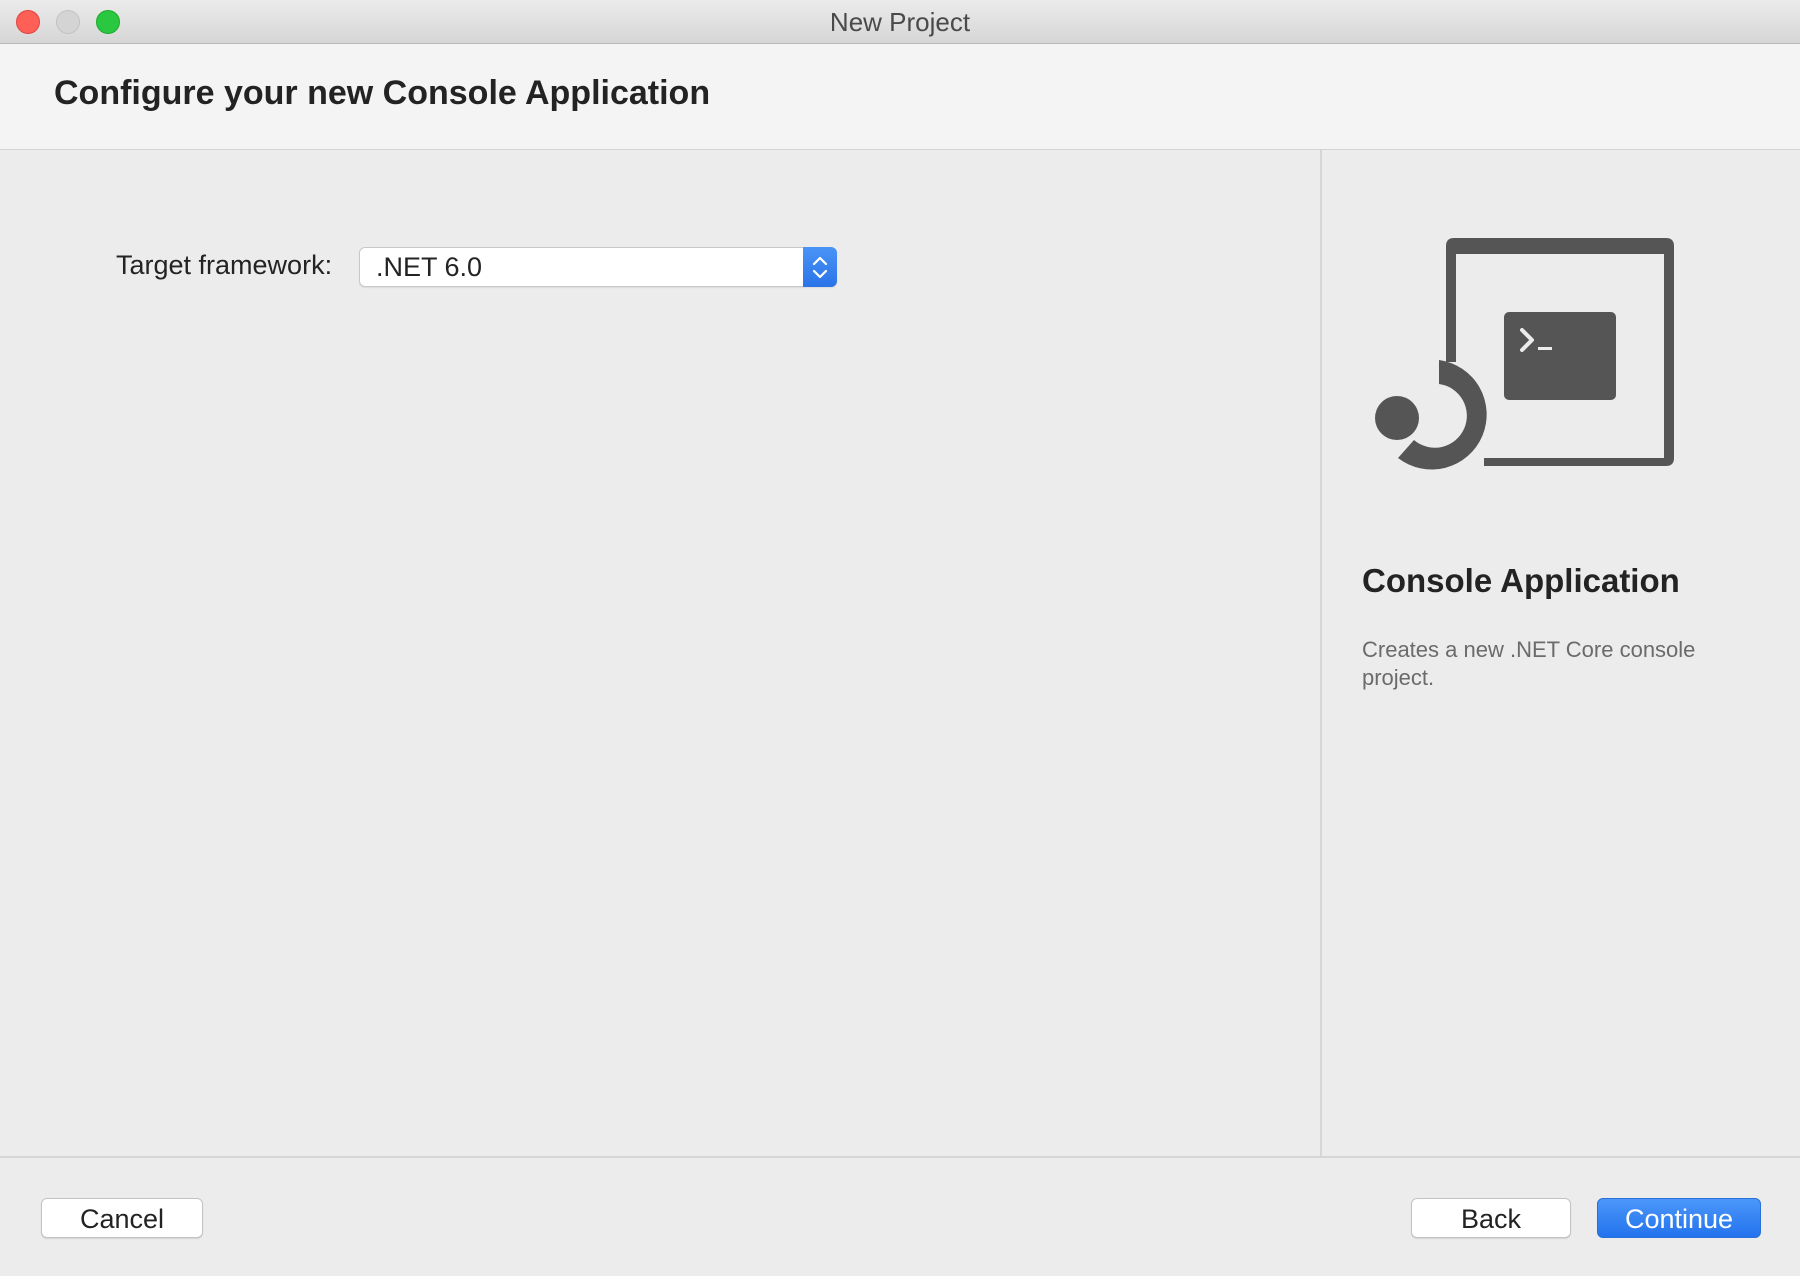 The height and width of the screenshot is (1276, 1800). I want to click on page-header: Configure your new Console Application, so click(900, 97).